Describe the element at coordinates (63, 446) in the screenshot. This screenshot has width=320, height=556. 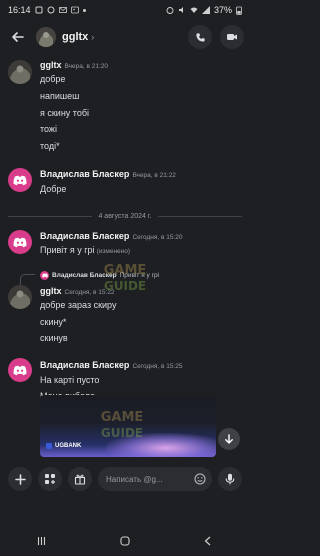
I see `attachment-bank-label: UGBANK` at that location.